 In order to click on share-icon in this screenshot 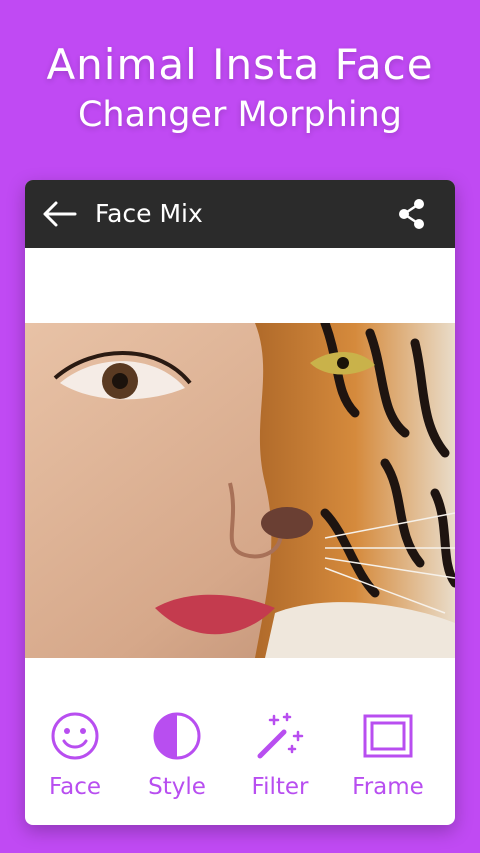, I will do `click(412, 214)`.